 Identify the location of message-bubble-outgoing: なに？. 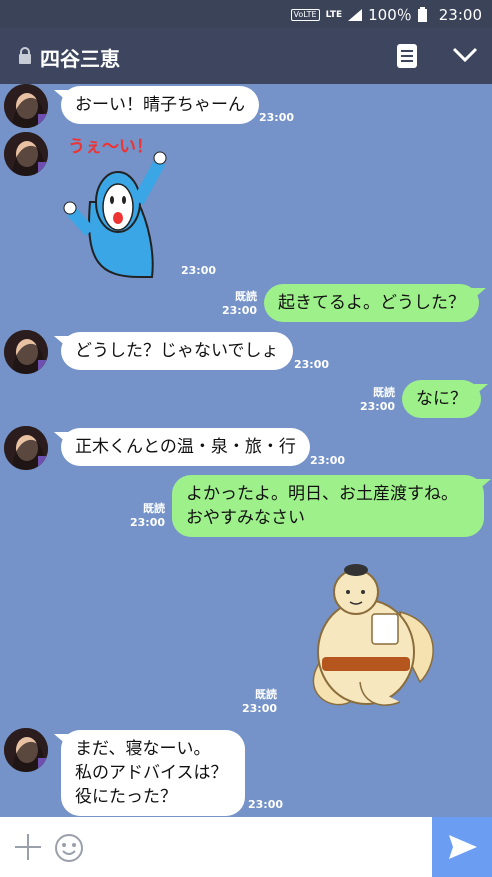
(441, 399).